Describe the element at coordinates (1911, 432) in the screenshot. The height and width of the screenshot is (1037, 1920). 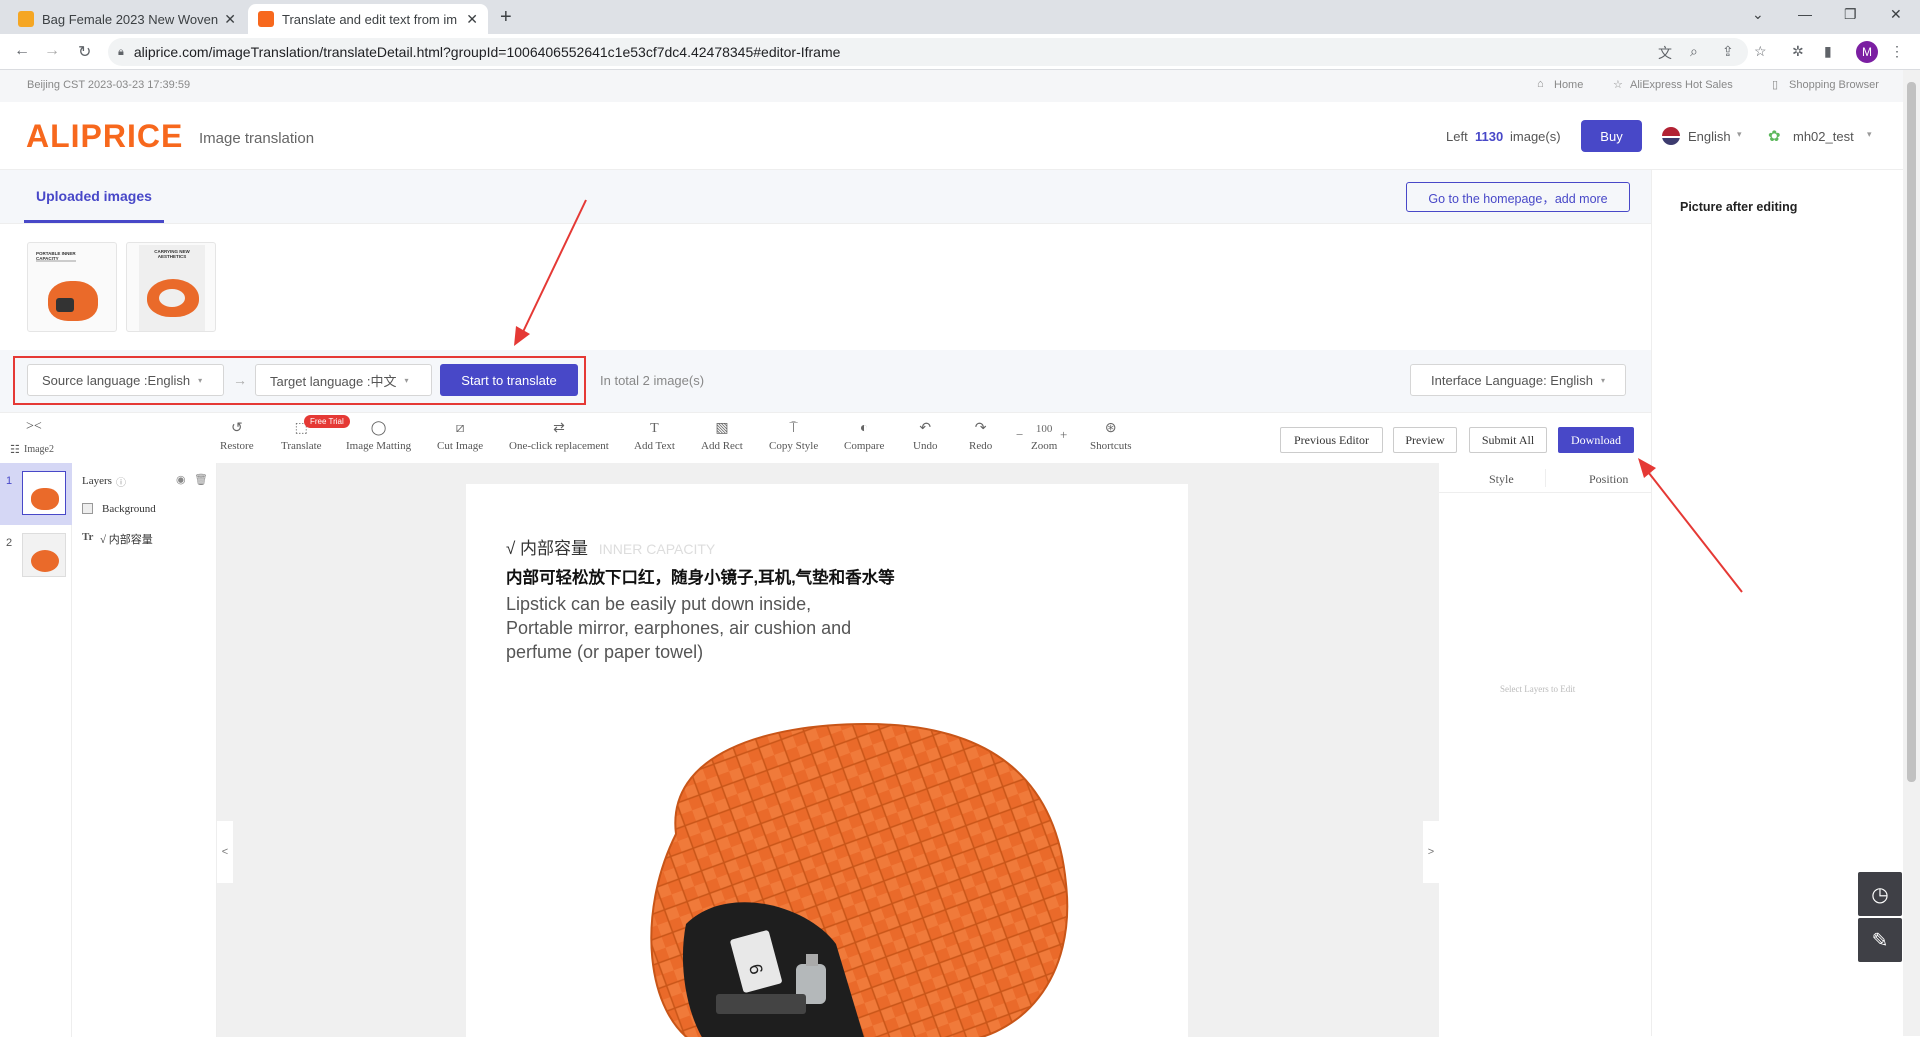
I see `scrollbar-thumb` at that location.